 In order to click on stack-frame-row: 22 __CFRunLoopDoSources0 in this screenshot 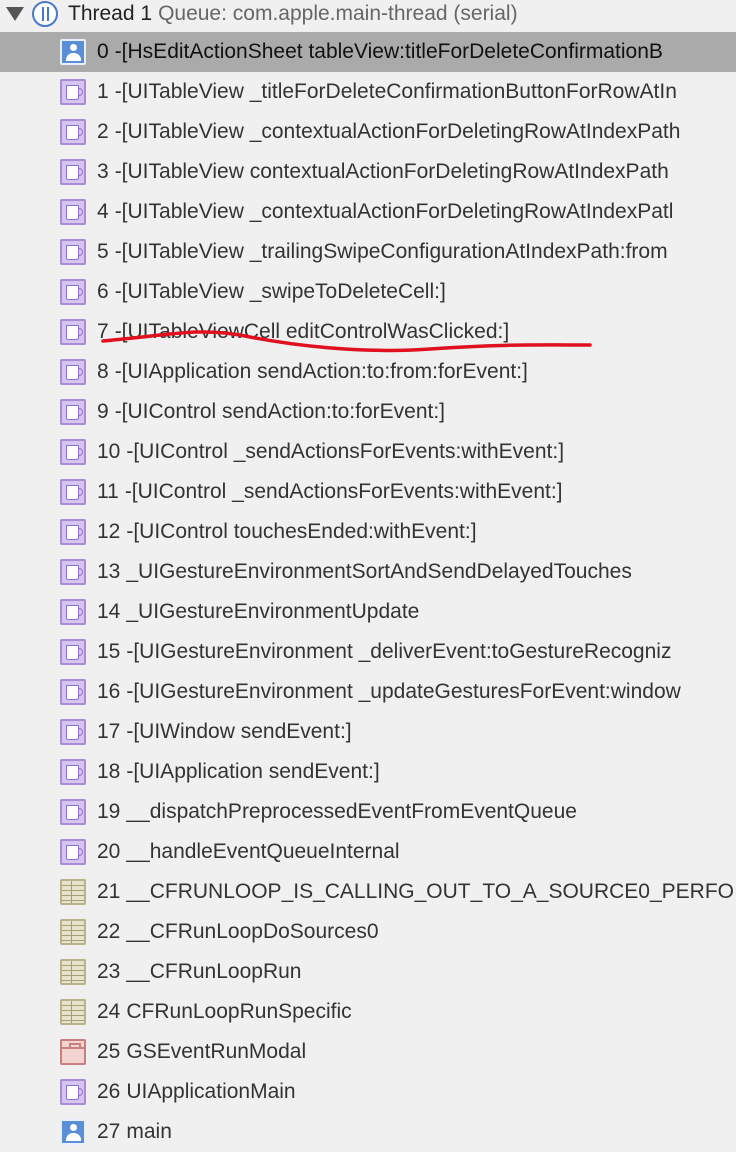, I will do `click(368, 932)`.